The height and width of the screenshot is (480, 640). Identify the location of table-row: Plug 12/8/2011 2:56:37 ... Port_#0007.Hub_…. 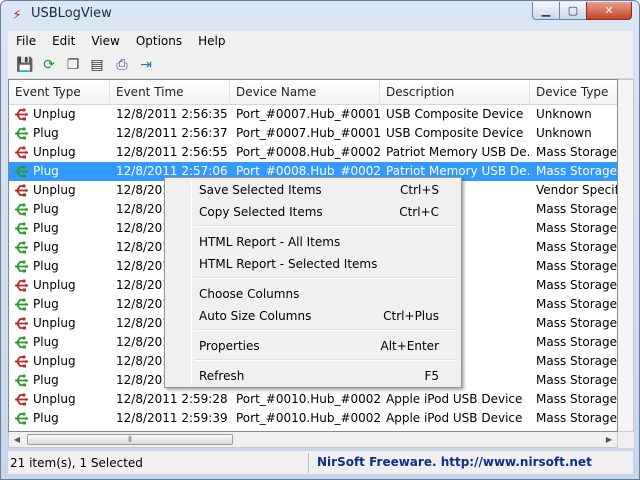
(313, 133).